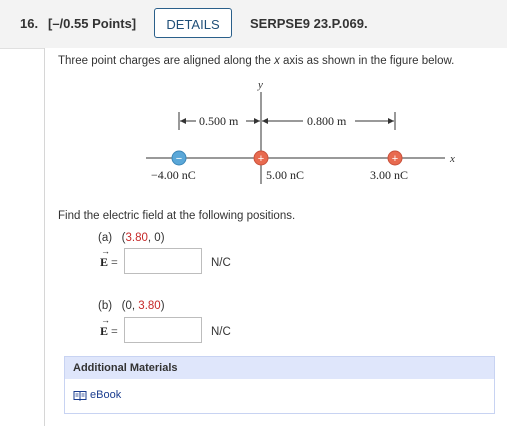 Image resolution: width=507 pixels, height=426 pixels. I want to click on details-button: DETAILS, so click(193, 23).